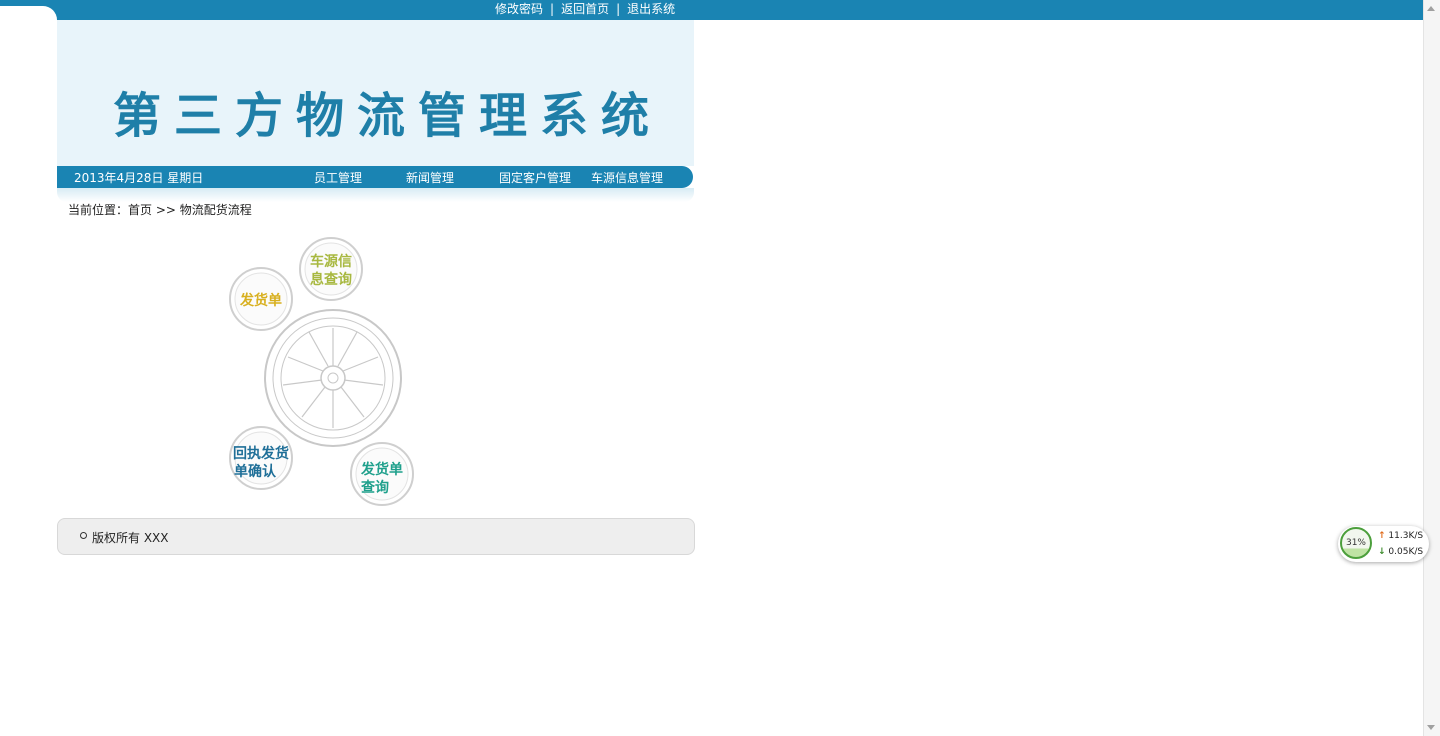 The image size is (1440, 736). I want to click on flow-node-label: 查询, so click(375, 487).